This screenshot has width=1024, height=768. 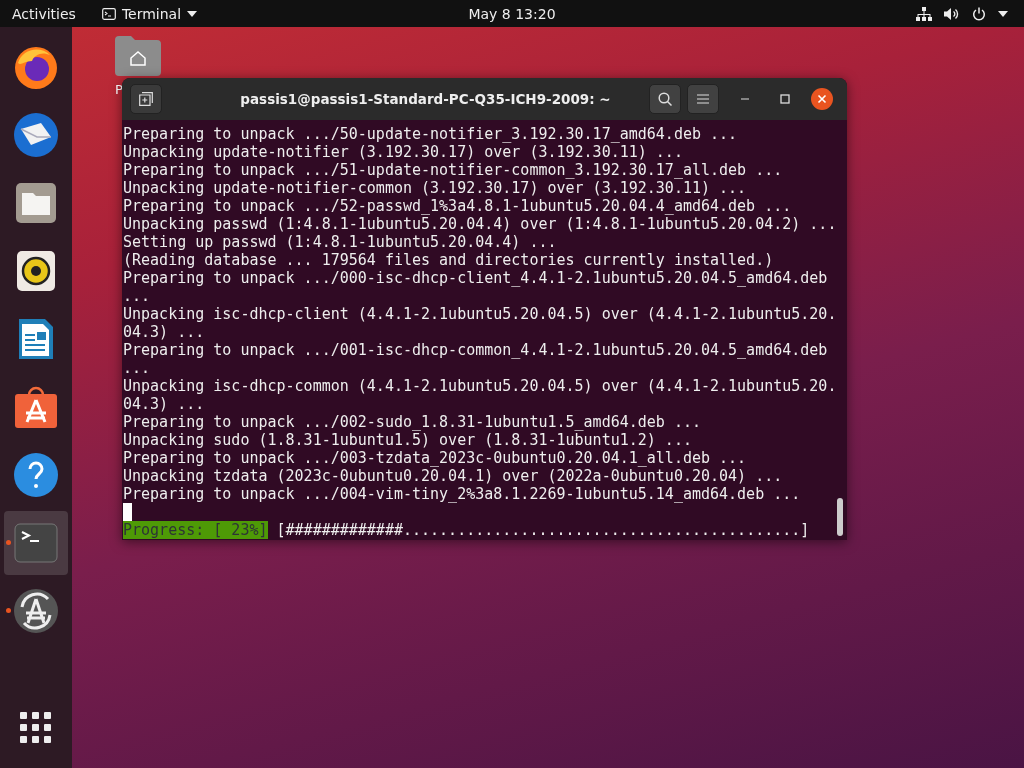 I want to click on progress-label: Progress: [ 23%], so click(x=195, y=530).